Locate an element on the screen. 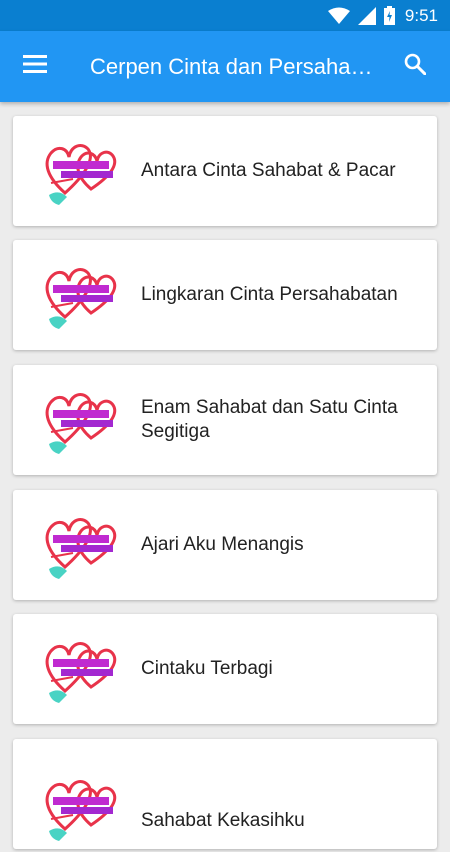 Image resolution: width=450 pixels, height=852 pixels. list-item: Cintaku Terbagi is located at coordinates (225, 669).